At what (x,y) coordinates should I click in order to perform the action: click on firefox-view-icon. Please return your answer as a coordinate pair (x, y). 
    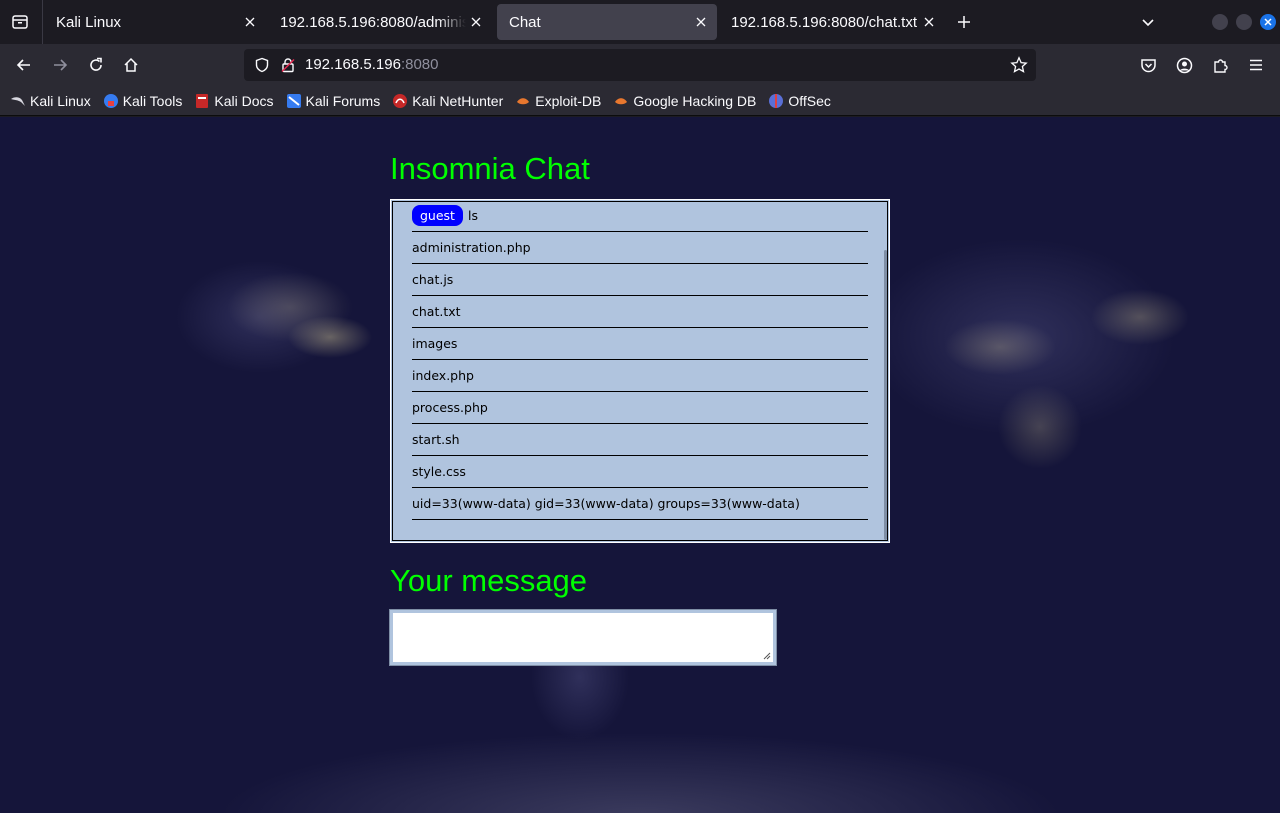
    Looking at the image, I should click on (20, 22).